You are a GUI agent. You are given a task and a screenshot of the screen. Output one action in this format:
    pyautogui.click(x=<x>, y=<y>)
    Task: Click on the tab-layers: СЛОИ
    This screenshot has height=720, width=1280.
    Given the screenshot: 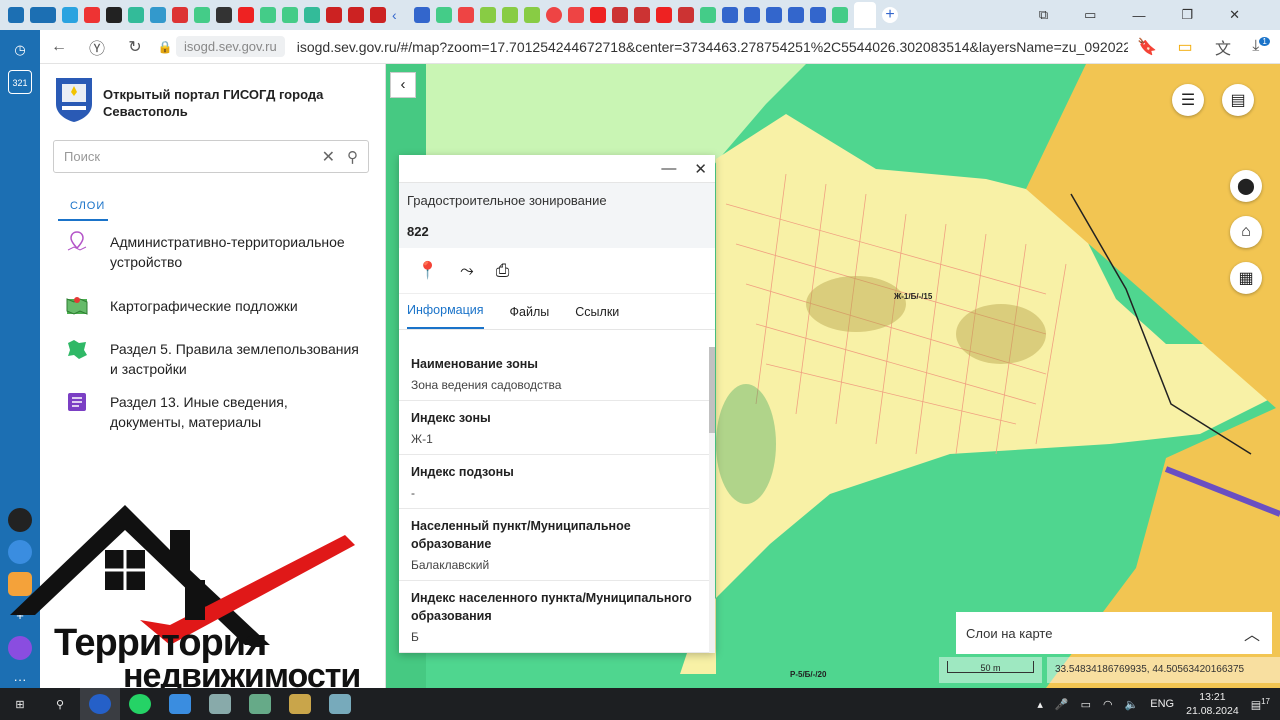 What is the action you would take?
    pyautogui.click(x=87, y=206)
    